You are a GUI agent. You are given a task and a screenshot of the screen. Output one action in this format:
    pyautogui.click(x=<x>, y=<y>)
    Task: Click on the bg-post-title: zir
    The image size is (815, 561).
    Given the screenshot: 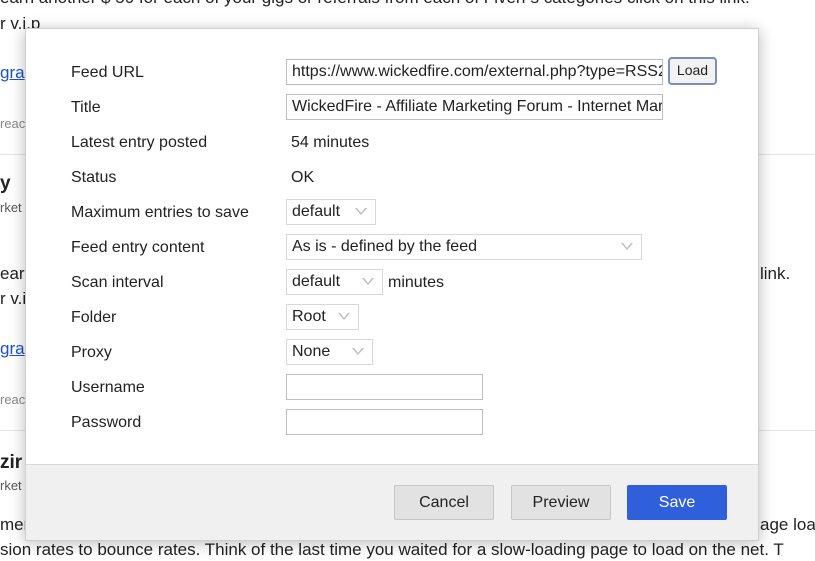 What is the action you would take?
    pyautogui.click(x=11, y=462)
    